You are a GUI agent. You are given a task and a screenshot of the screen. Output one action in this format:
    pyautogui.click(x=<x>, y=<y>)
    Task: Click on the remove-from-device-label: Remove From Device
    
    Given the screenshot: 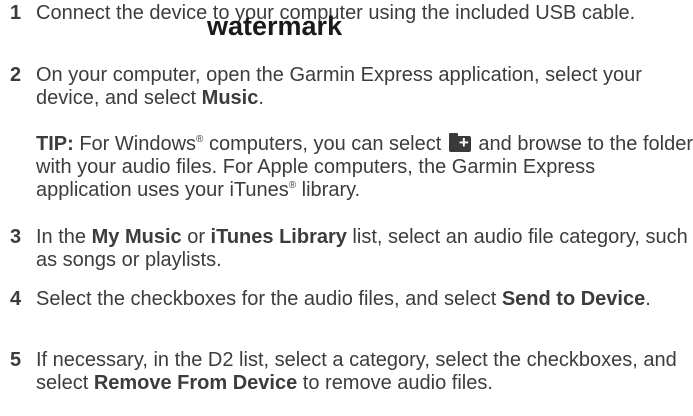 What is the action you would take?
    pyautogui.click(x=195, y=383)
    